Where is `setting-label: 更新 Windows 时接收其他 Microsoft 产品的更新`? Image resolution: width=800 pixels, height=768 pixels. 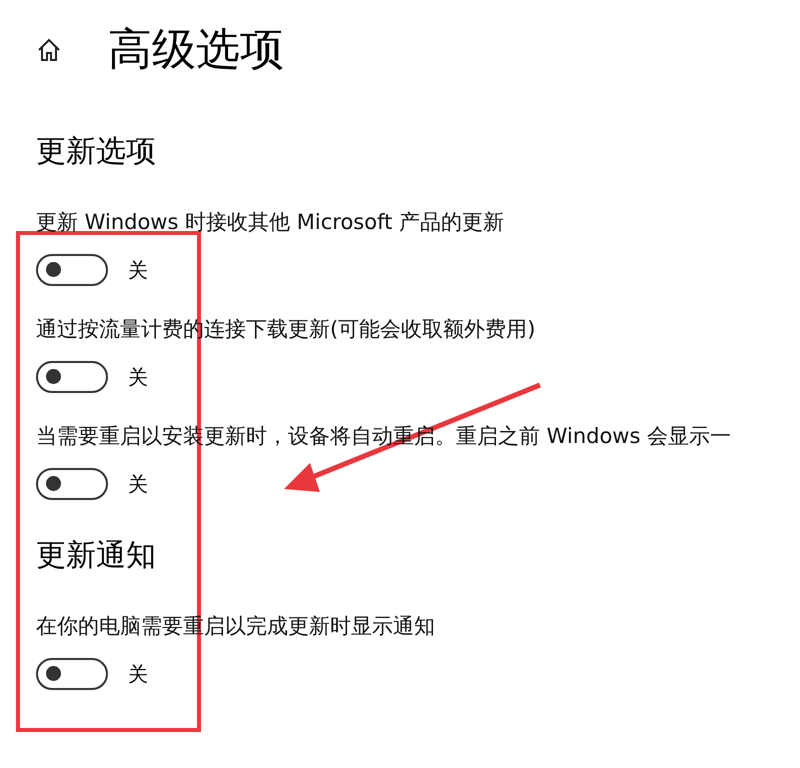 setting-label: 更新 Windows 时接收其他 Microsoft 产品的更新 is located at coordinates (270, 222).